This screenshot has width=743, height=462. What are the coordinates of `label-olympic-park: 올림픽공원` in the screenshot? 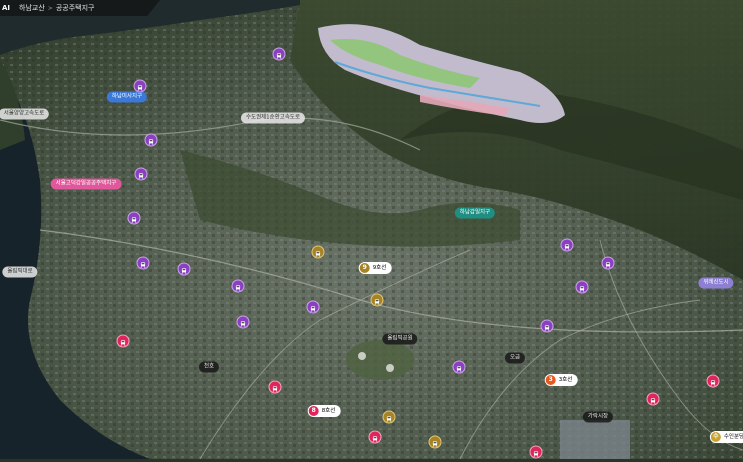 It's located at (400, 339).